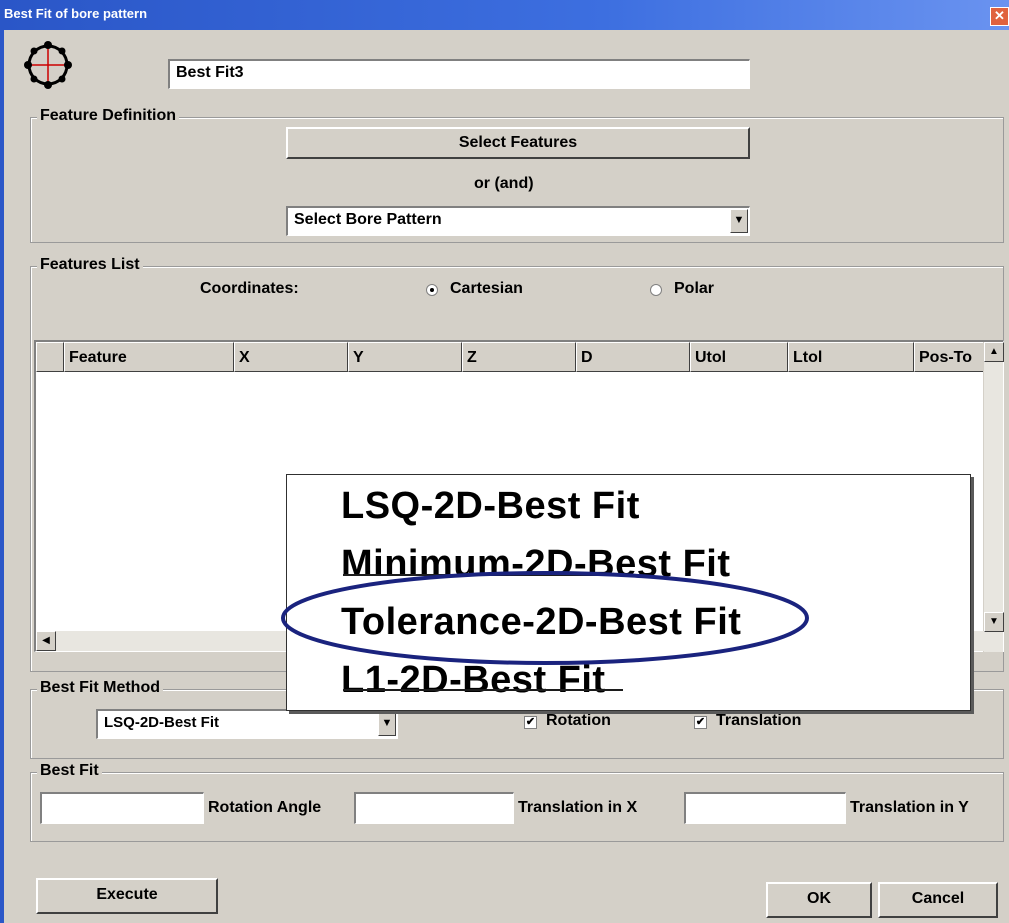  Describe the element at coordinates (459, 74) in the screenshot. I see `best-fit-name-input: Best Fit3` at that location.